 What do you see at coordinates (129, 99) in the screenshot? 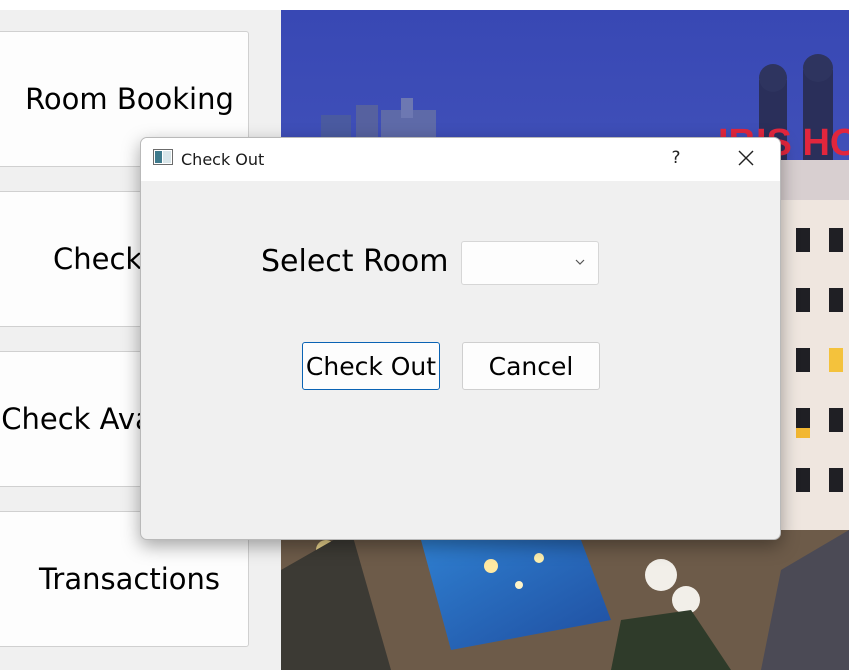
I see `room-booking-label: Room Booking` at bounding box center [129, 99].